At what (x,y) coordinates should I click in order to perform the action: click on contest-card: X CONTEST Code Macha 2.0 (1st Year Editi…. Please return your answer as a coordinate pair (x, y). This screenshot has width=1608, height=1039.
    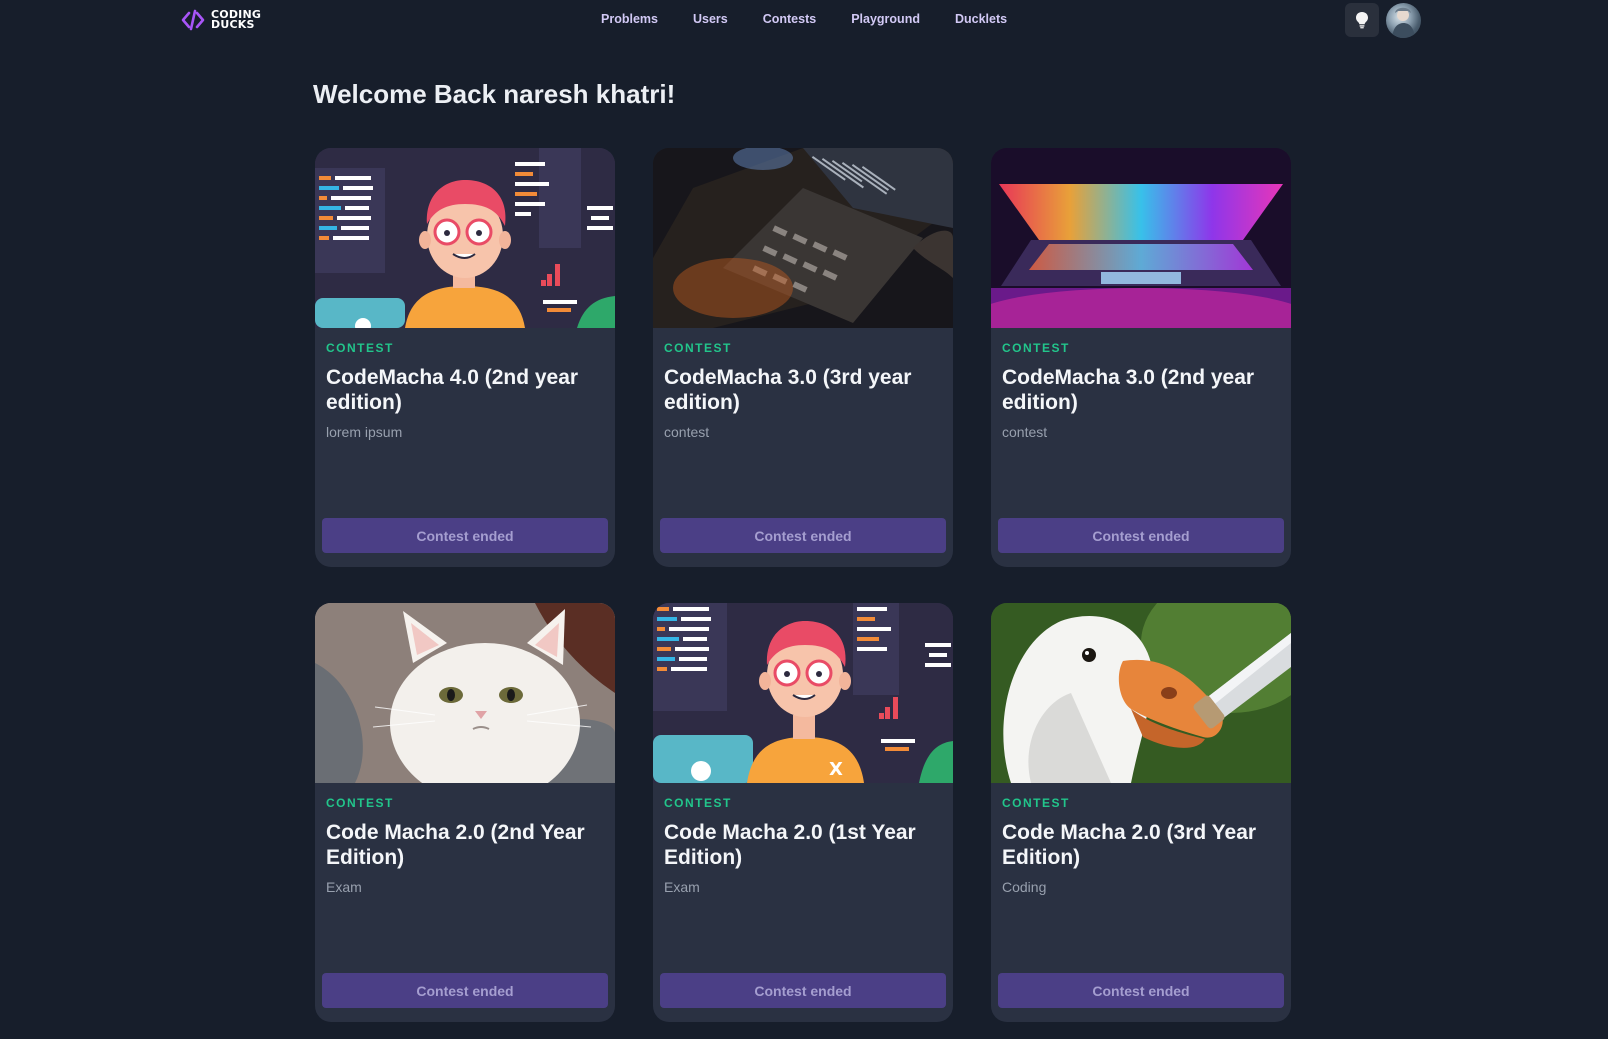
    Looking at the image, I should click on (803, 812).